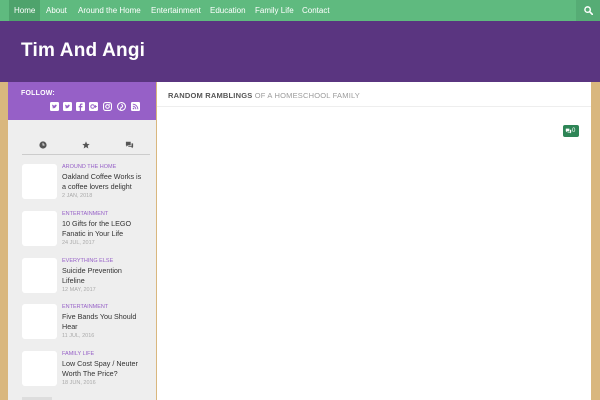 Image resolution: width=600 pixels, height=400 pixels. I want to click on tagline-strong: RANDOM RAMBLINGS, so click(210, 95).